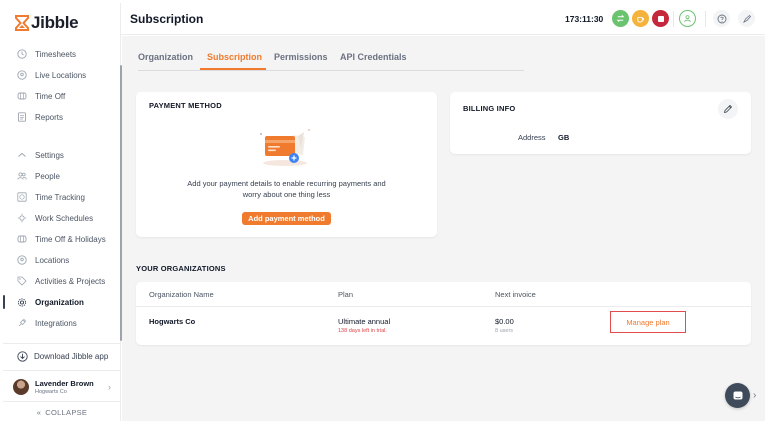  What do you see at coordinates (22, 218) in the screenshot?
I see `schedule-icon` at bounding box center [22, 218].